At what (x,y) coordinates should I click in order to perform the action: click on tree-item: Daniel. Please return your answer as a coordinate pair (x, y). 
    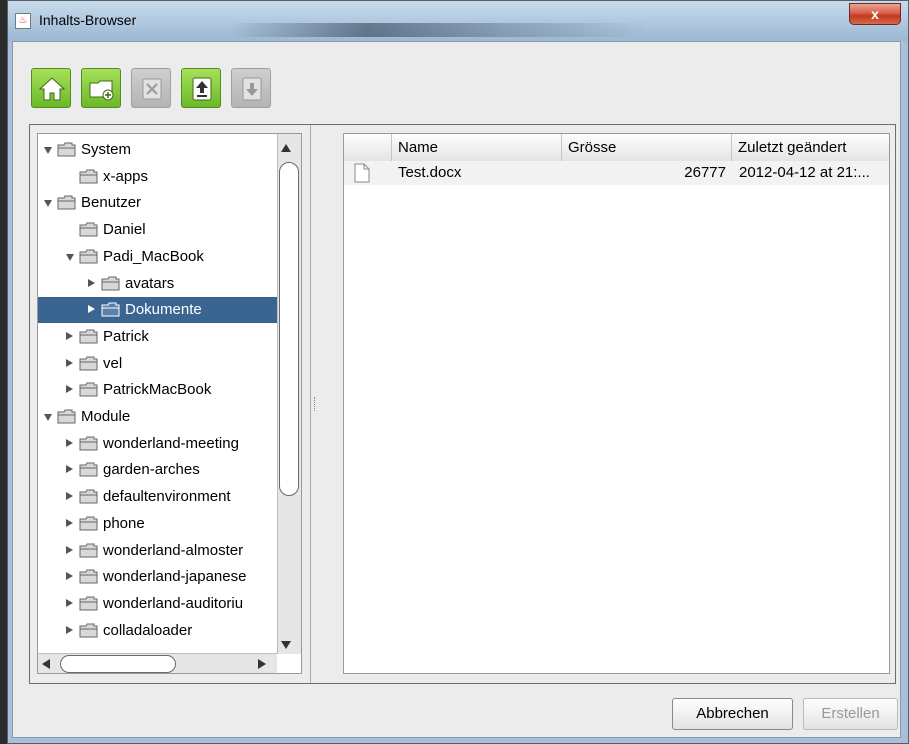
    Looking at the image, I should click on (158, 230).